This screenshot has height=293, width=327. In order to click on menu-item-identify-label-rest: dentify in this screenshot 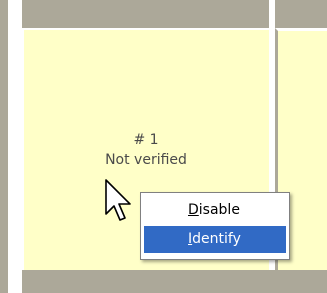, I will do `click(216, 239)`.